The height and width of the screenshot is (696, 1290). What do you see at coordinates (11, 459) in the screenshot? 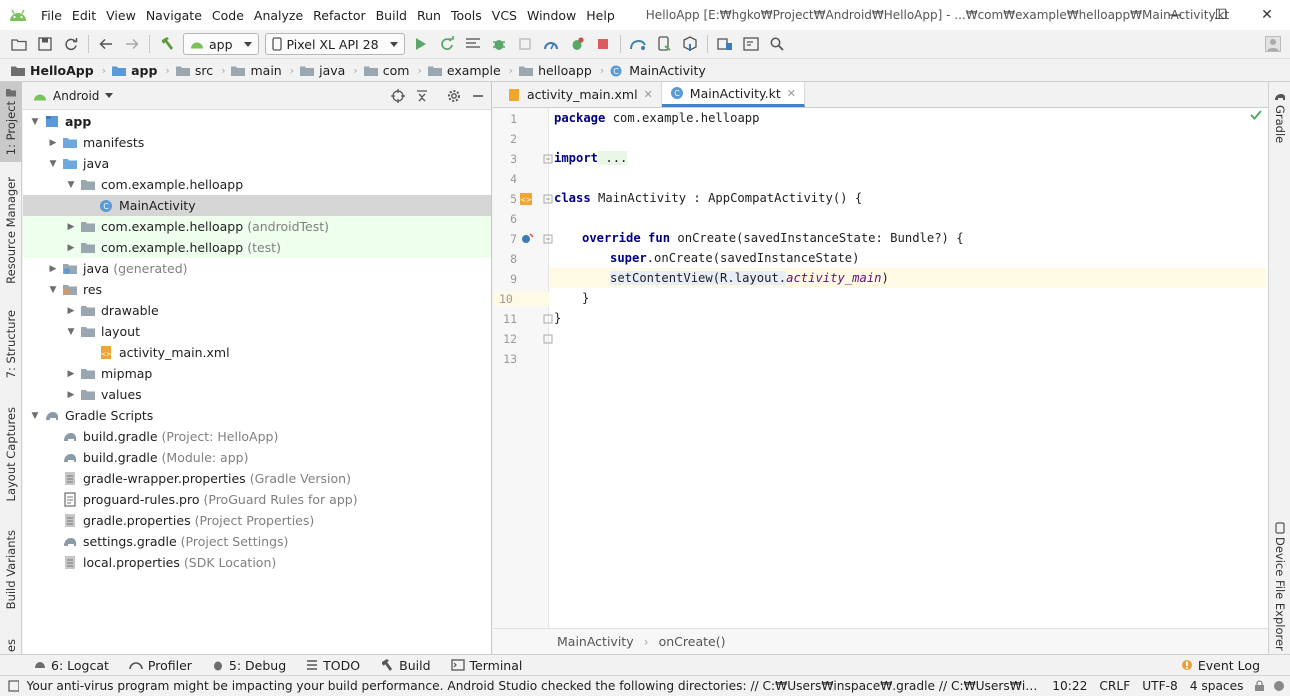
I see `tab-layout-captures: Layout Captures` at bounding box center [11, 459].